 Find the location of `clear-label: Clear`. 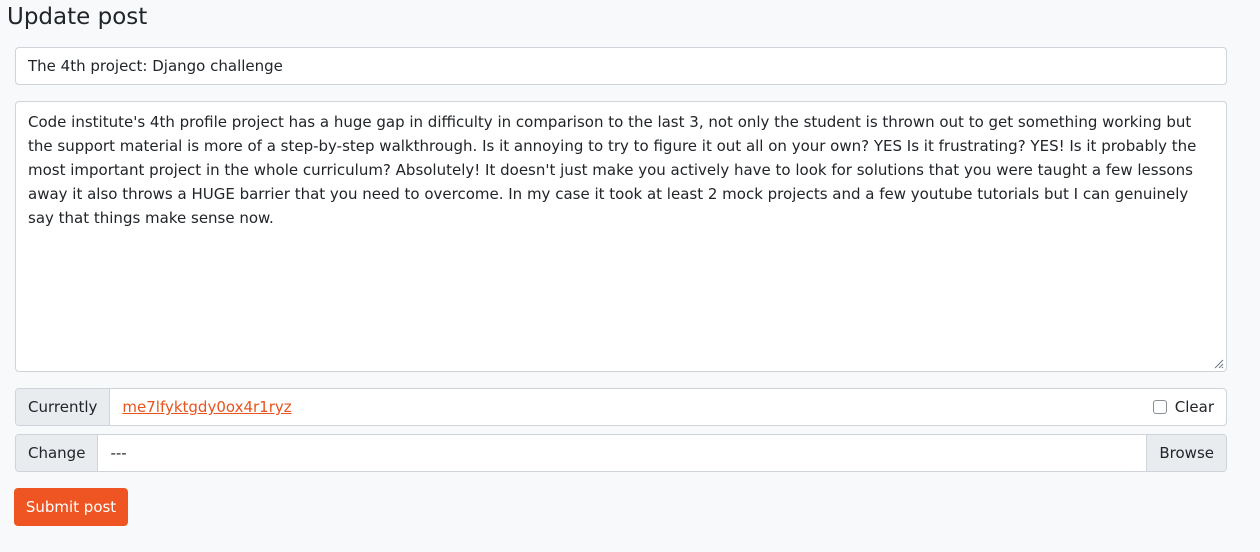

clear-label: Clear is located at coordinates (1194, 407).